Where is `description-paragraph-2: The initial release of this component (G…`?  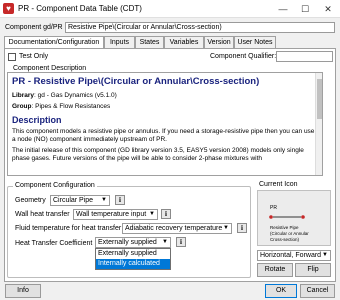
description-paragraph-2: The initial release of this component (G… is located at coordinates (158, 154).